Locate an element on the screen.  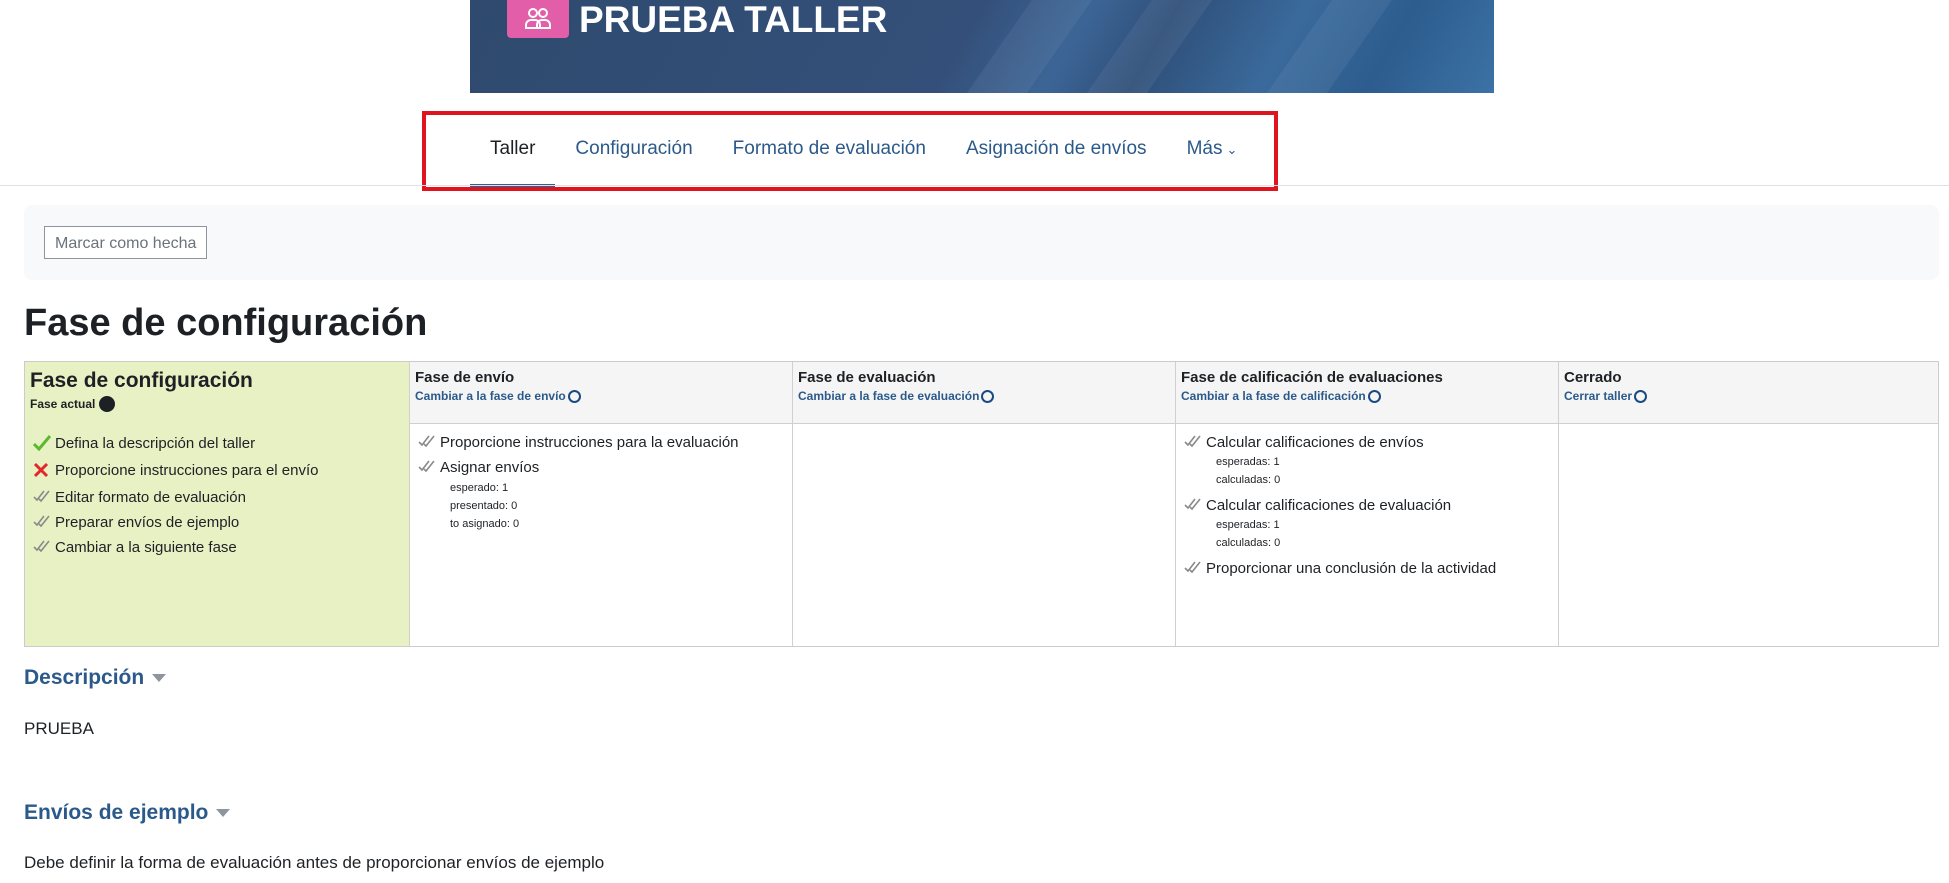
activity-completion-bar: Marcar como hecha is located at coordinates (981, 242).